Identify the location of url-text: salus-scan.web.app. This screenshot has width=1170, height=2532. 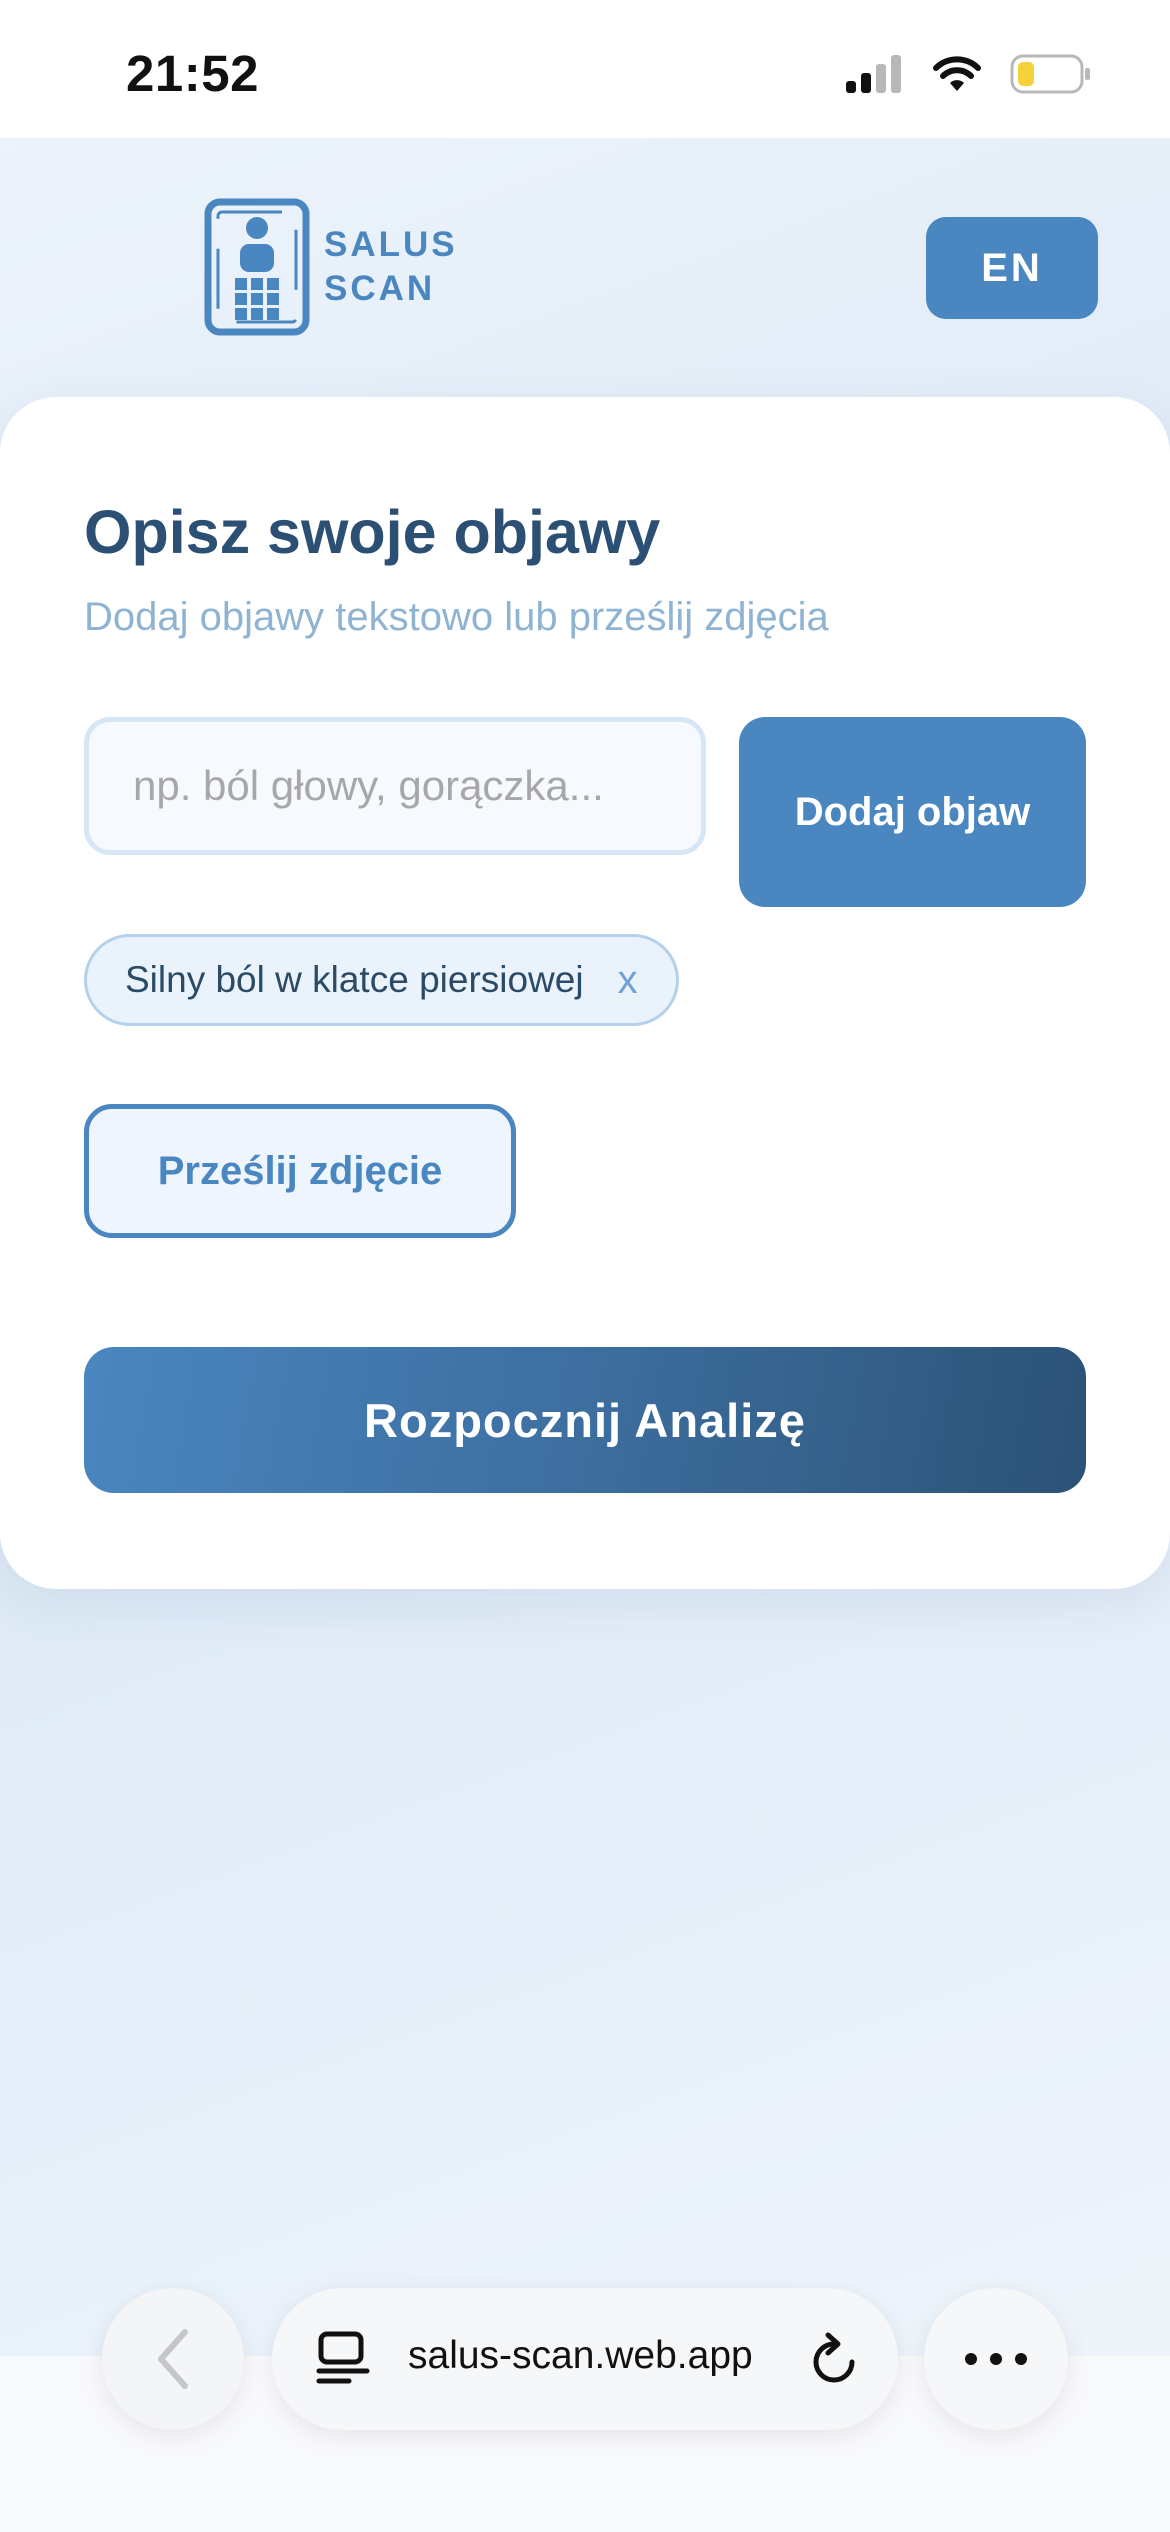
(580, 2355).